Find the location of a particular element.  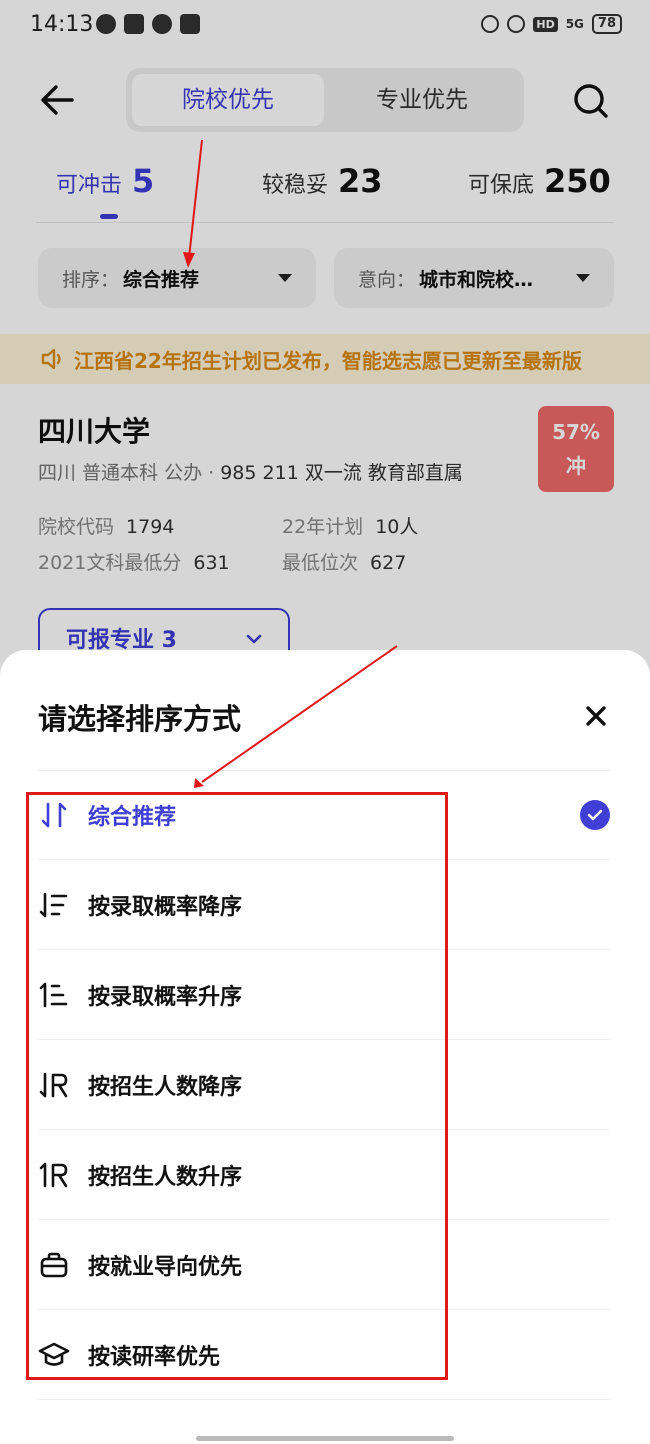

check-icon is located at coordinates (595, 815).